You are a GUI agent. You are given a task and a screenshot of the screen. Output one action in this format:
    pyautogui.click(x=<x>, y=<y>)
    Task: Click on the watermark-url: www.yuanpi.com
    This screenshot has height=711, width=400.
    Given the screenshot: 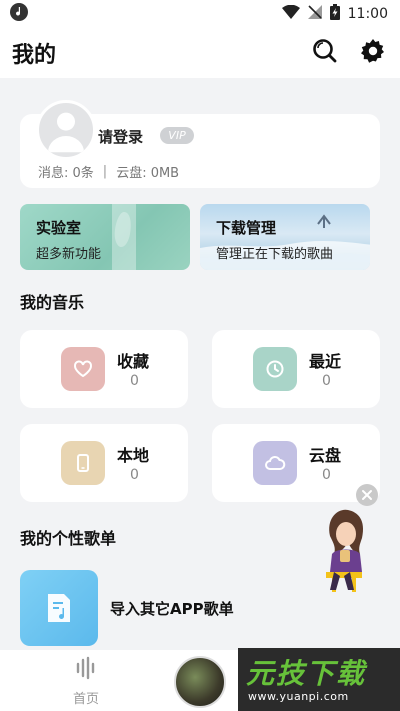 What is the action you would take?
    pyautogui.click(x=298, y=696)
    